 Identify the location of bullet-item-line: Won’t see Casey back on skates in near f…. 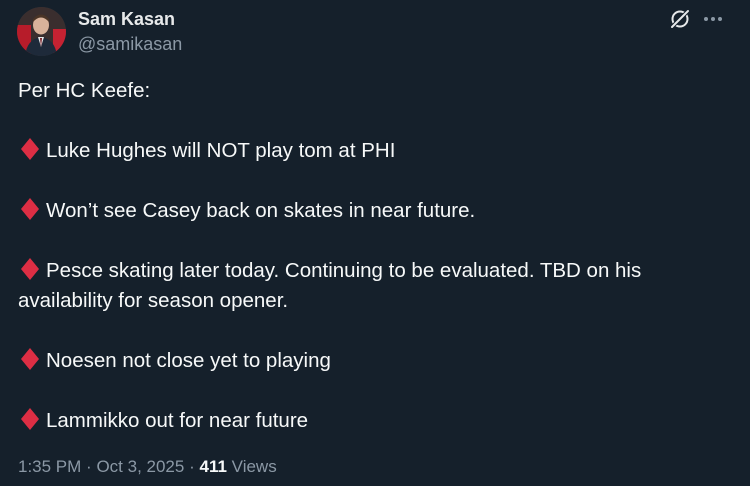
(368, 211).